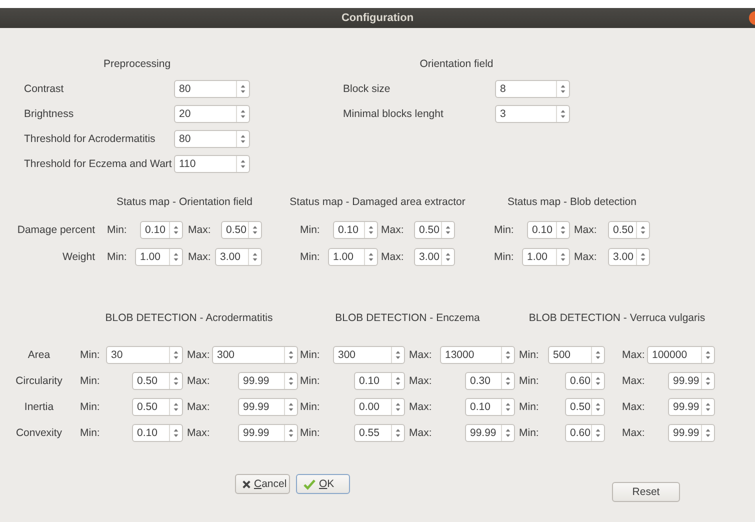 This screenshot has height=522, width=755. What do you see at coordinates (456, 64) in the screenshot?
I see `section-title: Orientation field` at bounding box center [456, 64].